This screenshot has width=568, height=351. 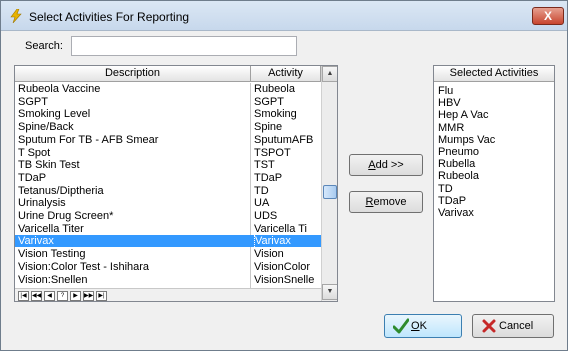 I want to click on table-row: TB Skin Test TST, so click(x=168, y=165).